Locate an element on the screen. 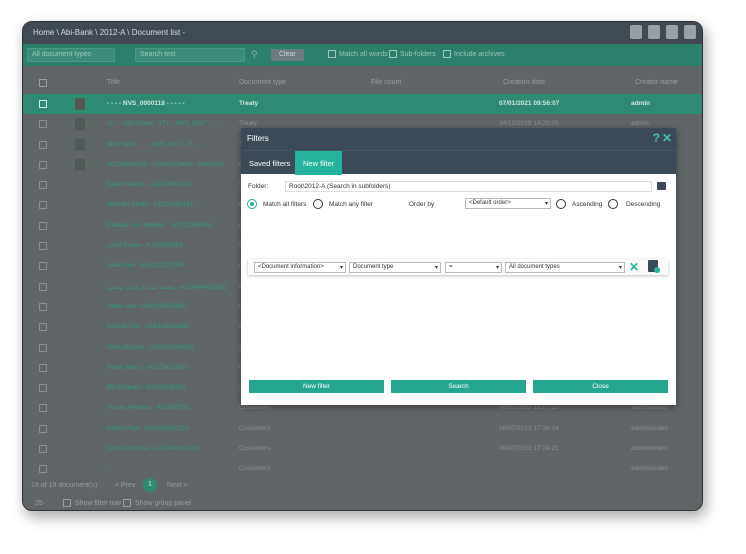 This screenshot has width=746, height=554. row-title: Sonia Archerai - A12548521516 is located at coordinates (153, 448).